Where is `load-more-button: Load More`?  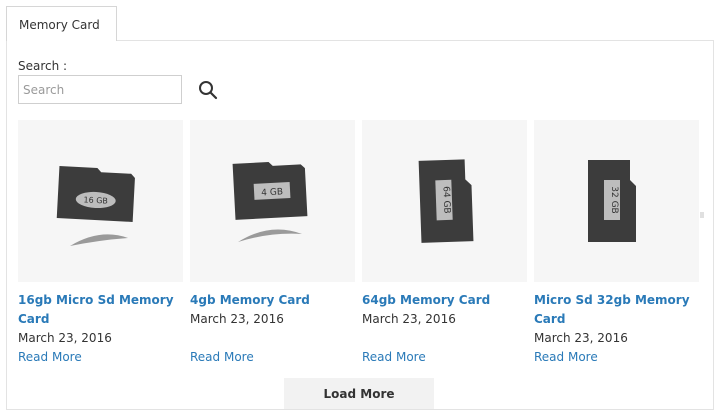 load-more-button: Load More is located at coordinates (359, 393).